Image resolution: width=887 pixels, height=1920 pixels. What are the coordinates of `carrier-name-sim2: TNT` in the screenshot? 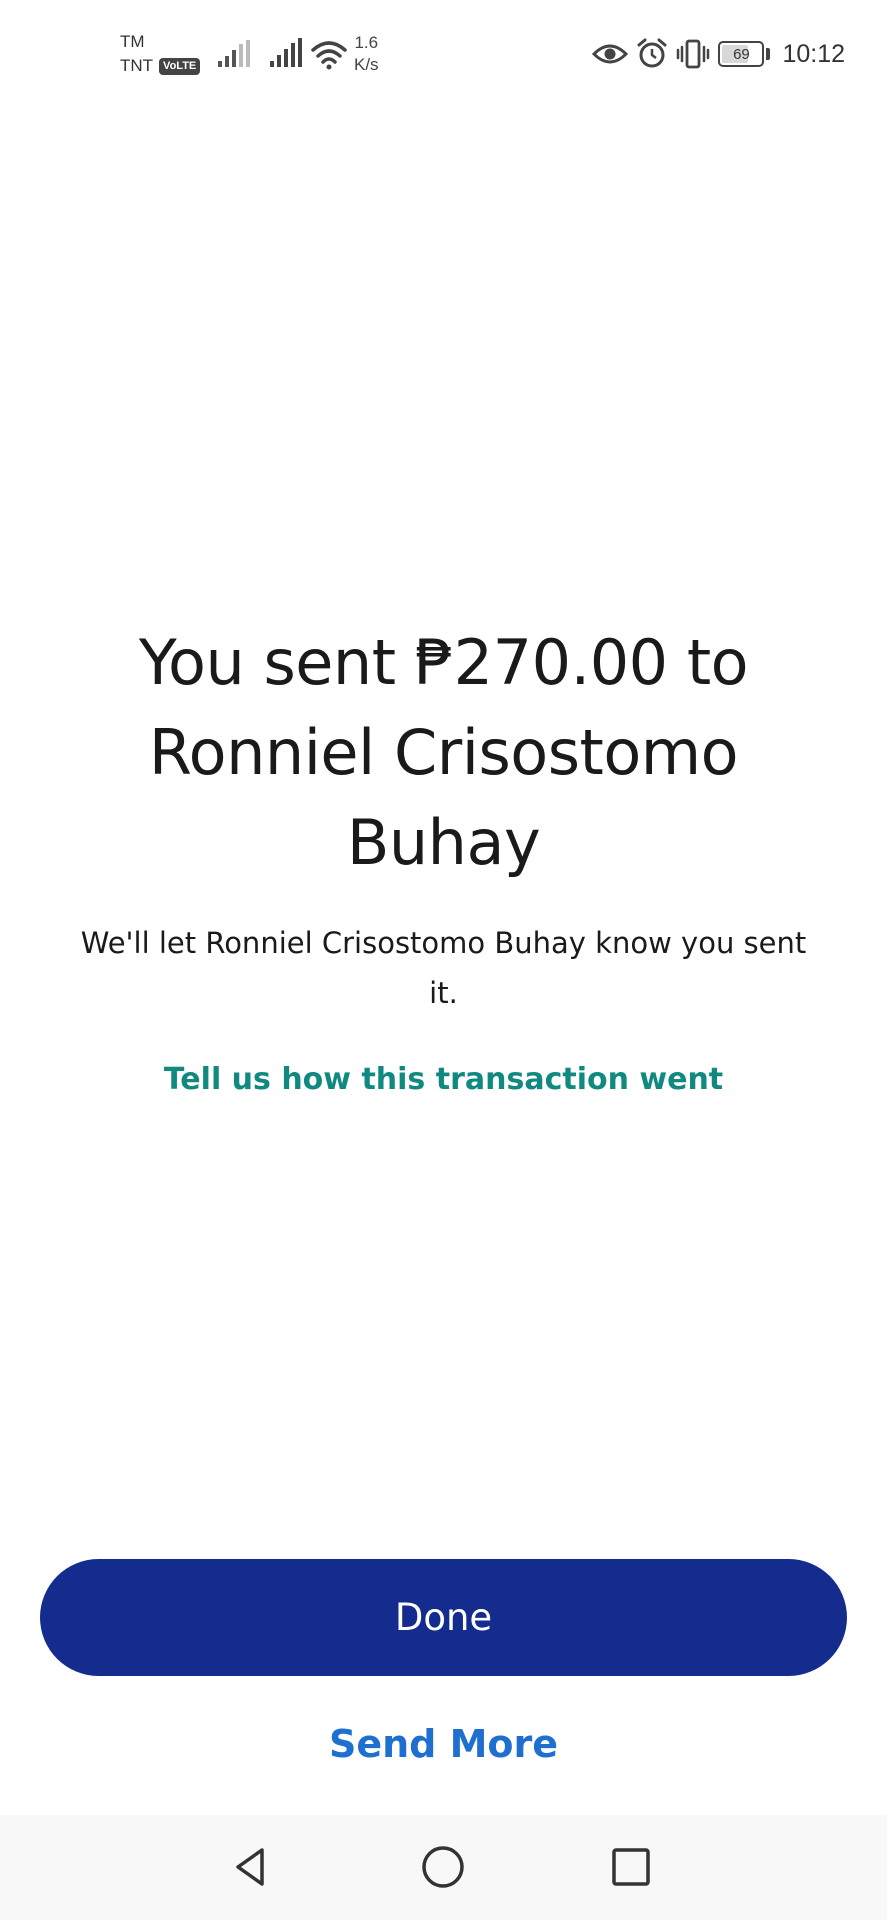 It's located at (137, 65).